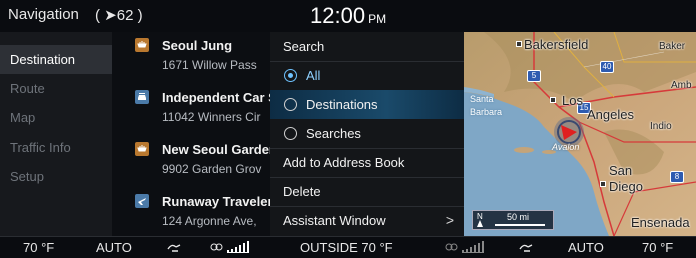 This screenshot has width=696, height=258. What do you see at coordinates (342, 104) in the screenshot?
I see `search-option-label: Destinations` at bounding box center [342, 104].